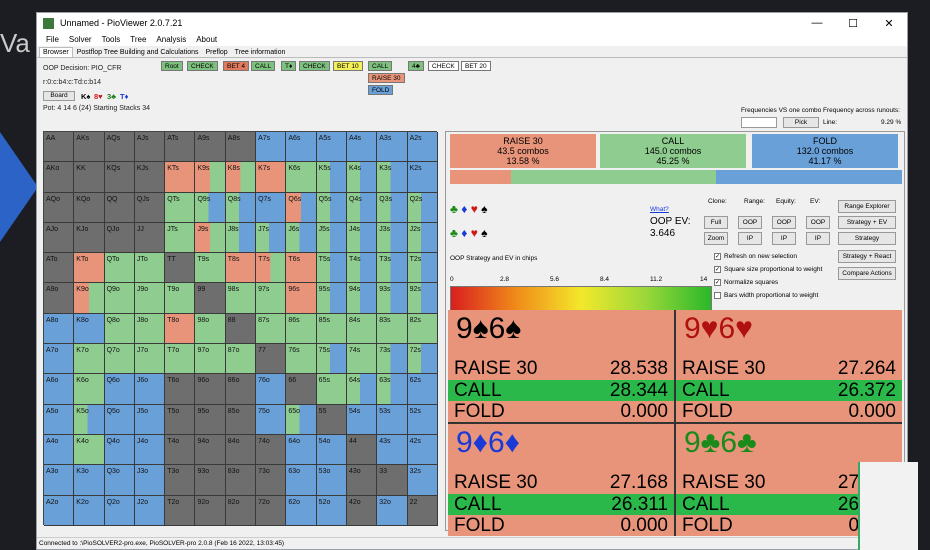 The width and height of the screenshot is (930, 550). I want to click on hand-cell: 33, so click(392, 480).